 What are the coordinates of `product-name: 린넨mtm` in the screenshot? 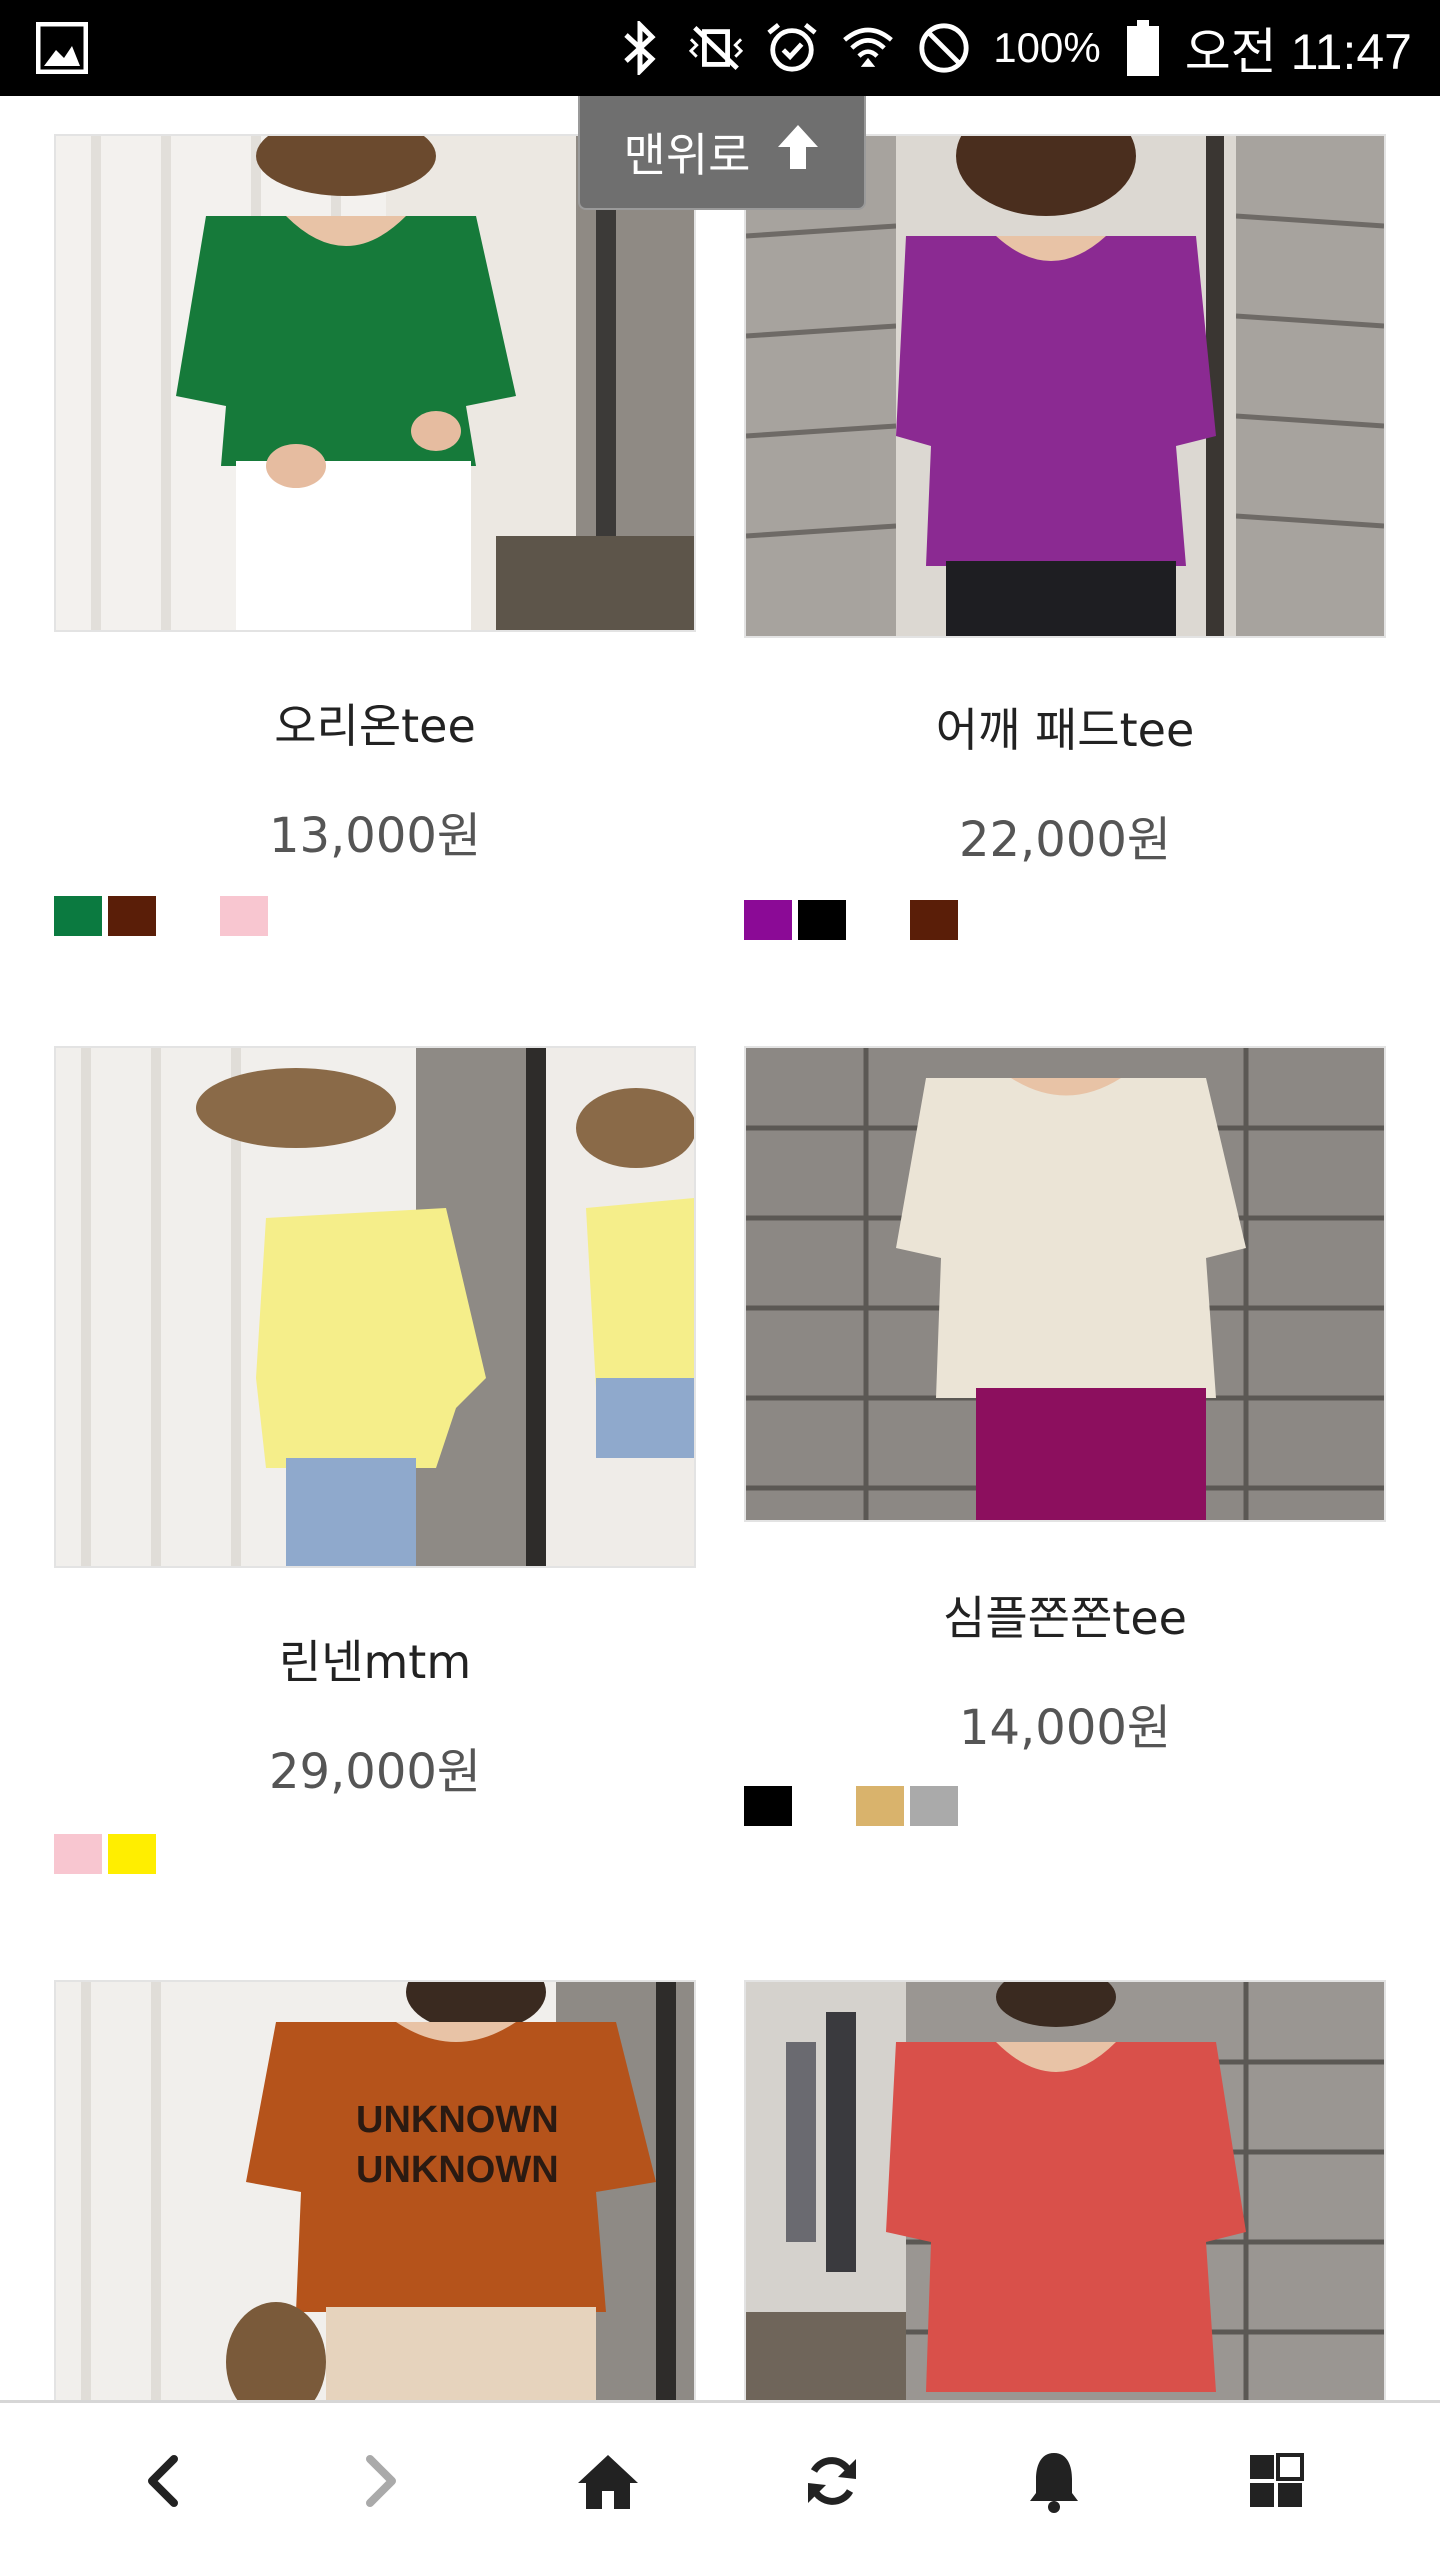 It's located at (375, 1659).